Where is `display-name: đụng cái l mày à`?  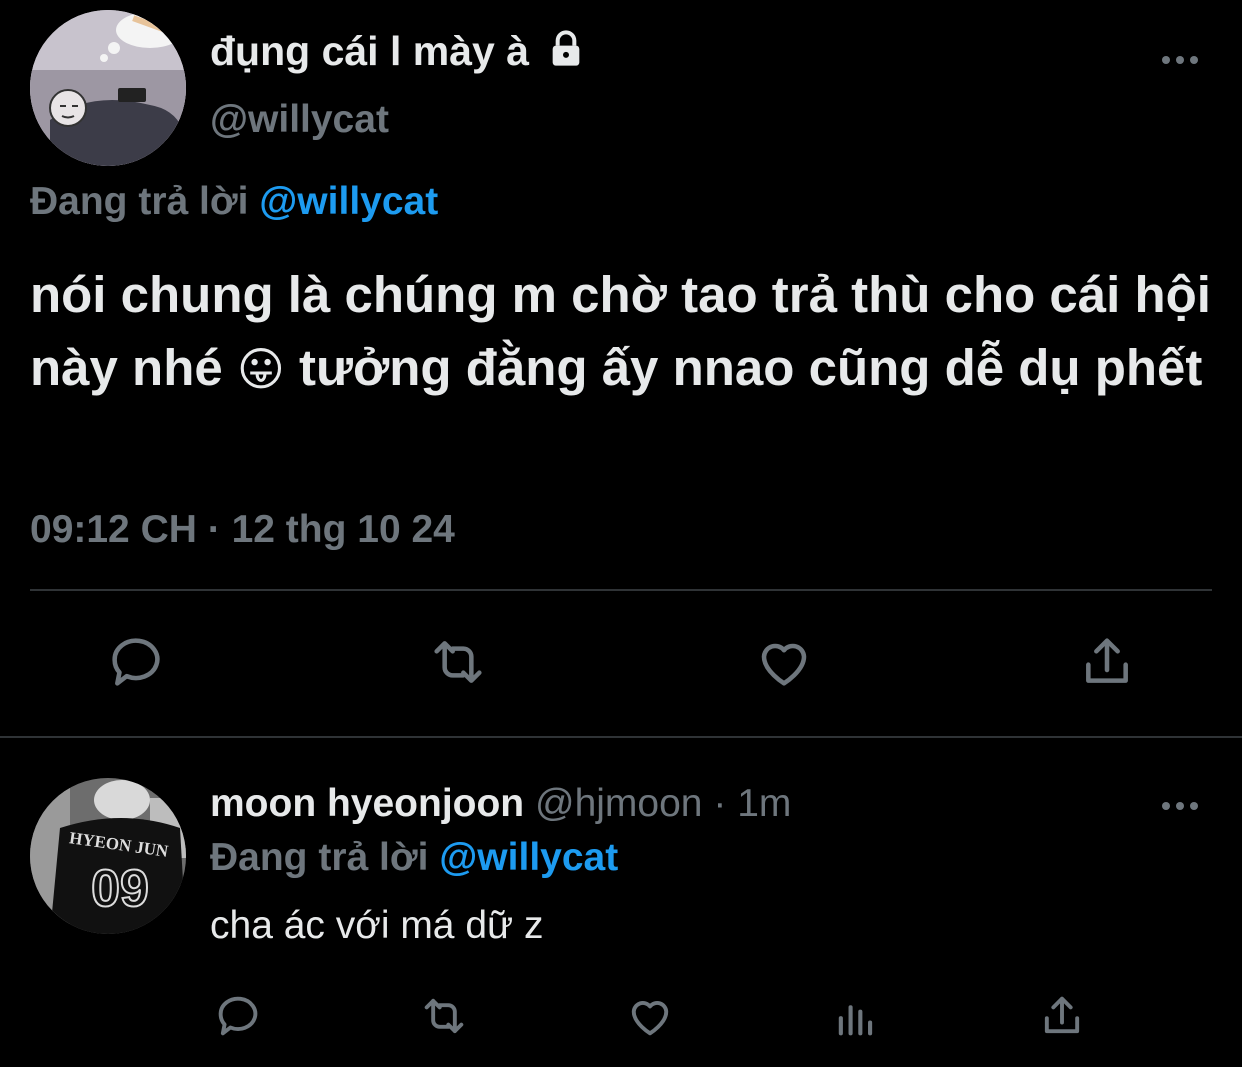 display-name: đụng cái l mày à is located at coordinates (398, 51).